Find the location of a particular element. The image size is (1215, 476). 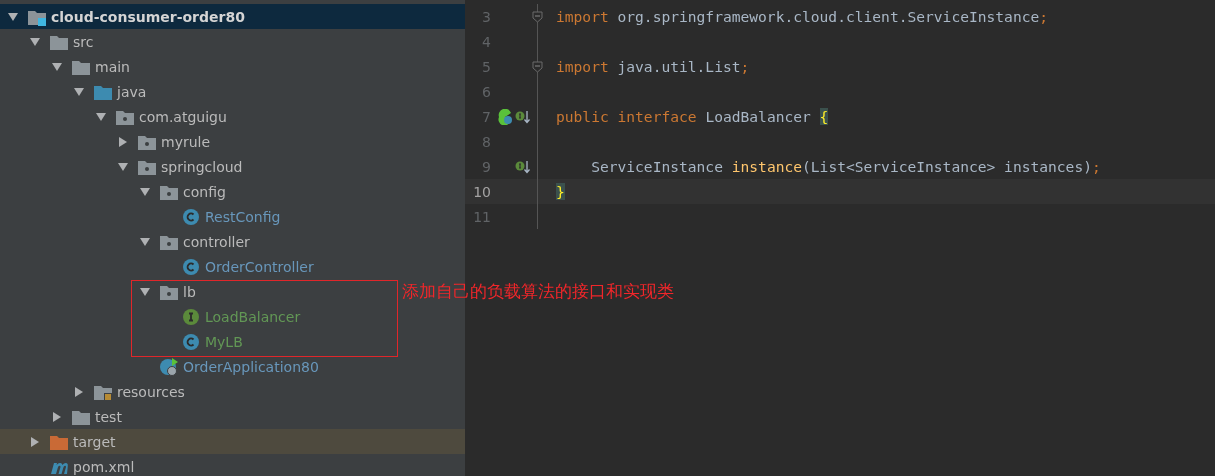

code-line: import org.springframework.cloud.client.ServiceInstance; is located at coordinates (802, 16).